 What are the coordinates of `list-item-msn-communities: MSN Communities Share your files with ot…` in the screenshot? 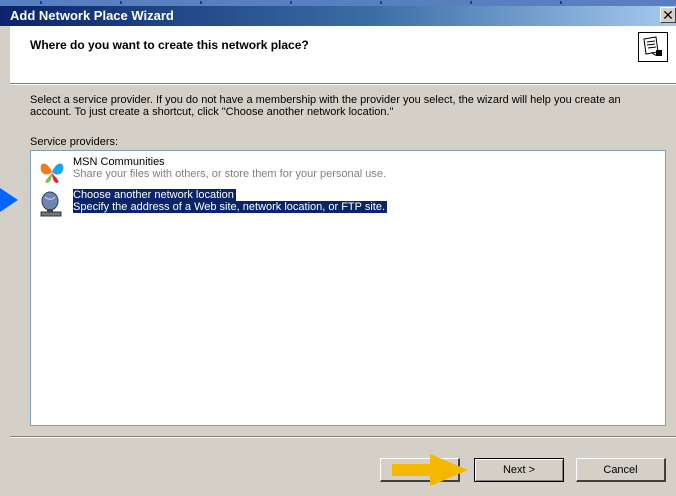 It's located at (342, 170).